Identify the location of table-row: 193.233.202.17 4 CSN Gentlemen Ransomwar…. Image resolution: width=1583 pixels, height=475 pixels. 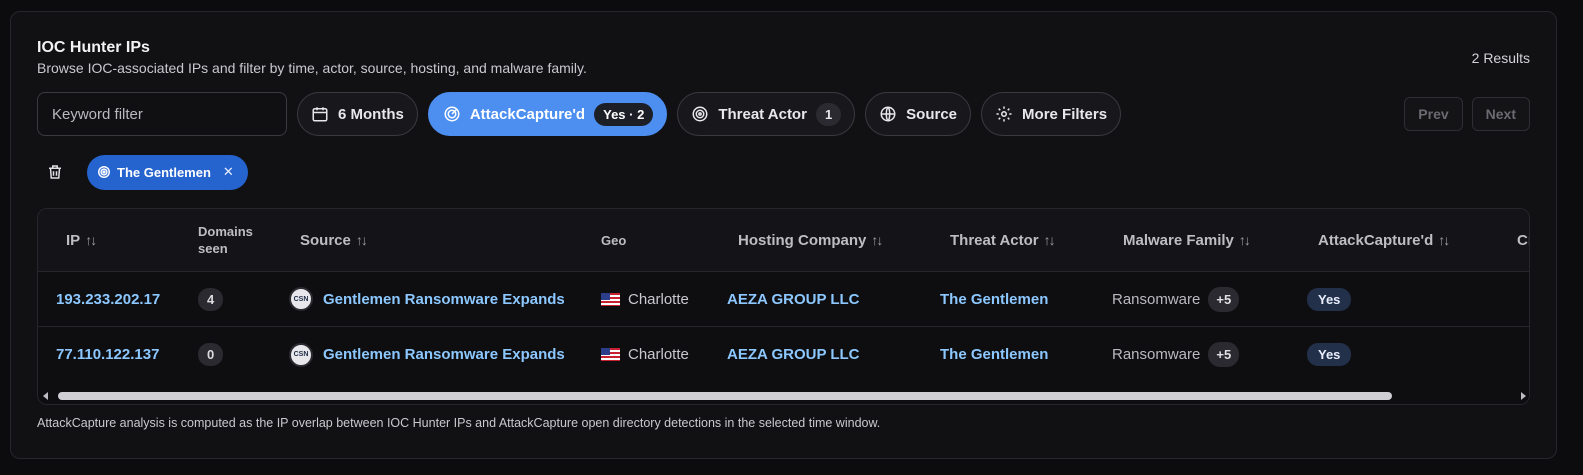
(783, 299).